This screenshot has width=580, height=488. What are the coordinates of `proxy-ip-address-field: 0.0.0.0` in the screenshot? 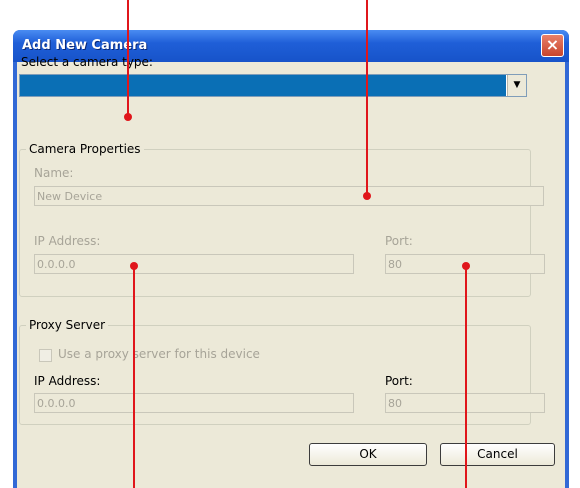 It's located at (194, 403).